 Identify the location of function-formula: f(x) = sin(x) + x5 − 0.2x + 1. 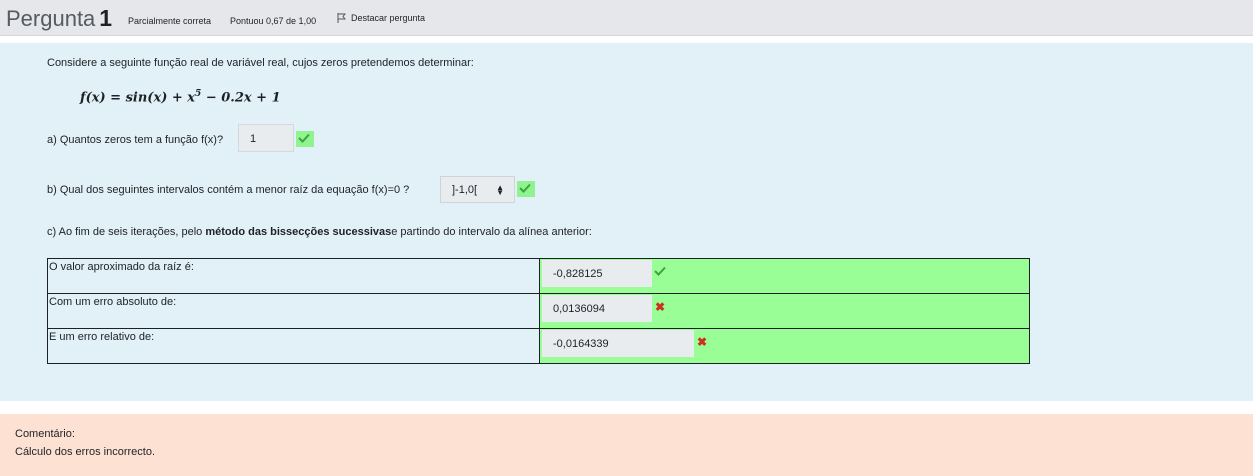
(180, 97).